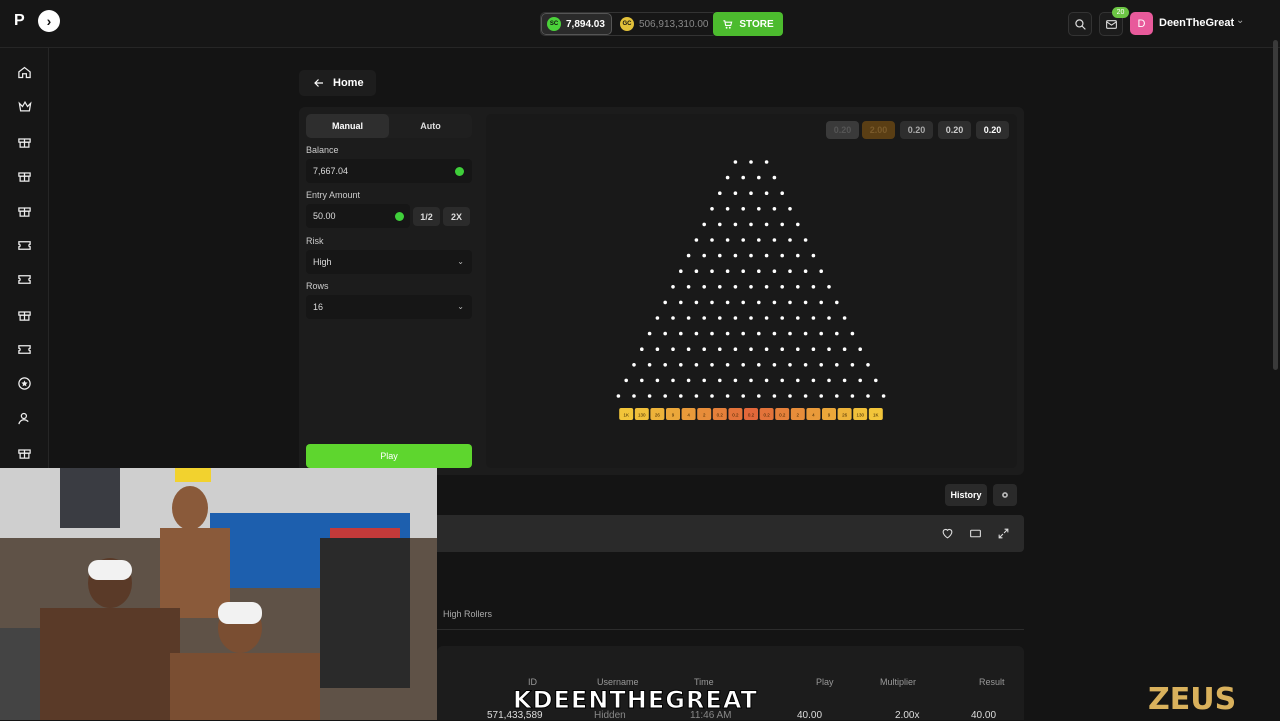 This screenshot has width=1280, height=721. Describe the element at coordinates (642, 415) in the screenshot. I see `multiplier-label: 130` at that location.